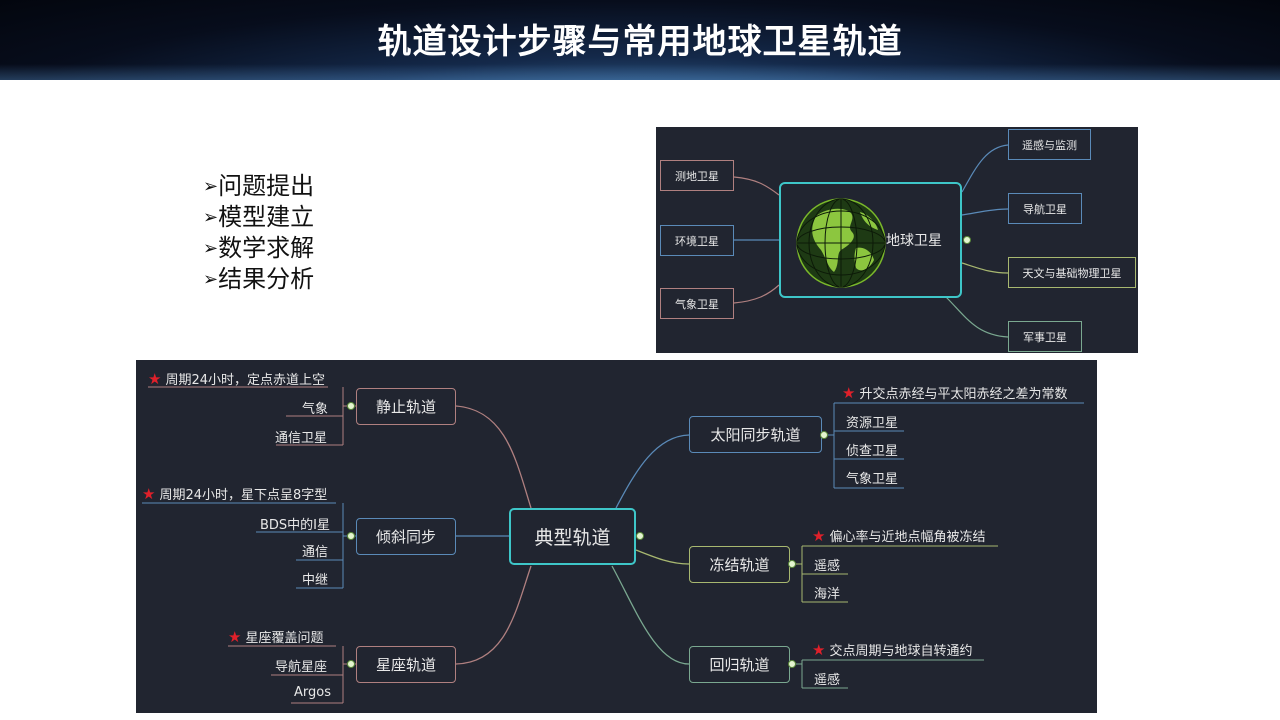 Image resolution: width=1280 pixels, height=720 pixels. Describe the element at coordinates (259, 248) in the screenshot. I see `list-item: ➢数学求解` at that location.